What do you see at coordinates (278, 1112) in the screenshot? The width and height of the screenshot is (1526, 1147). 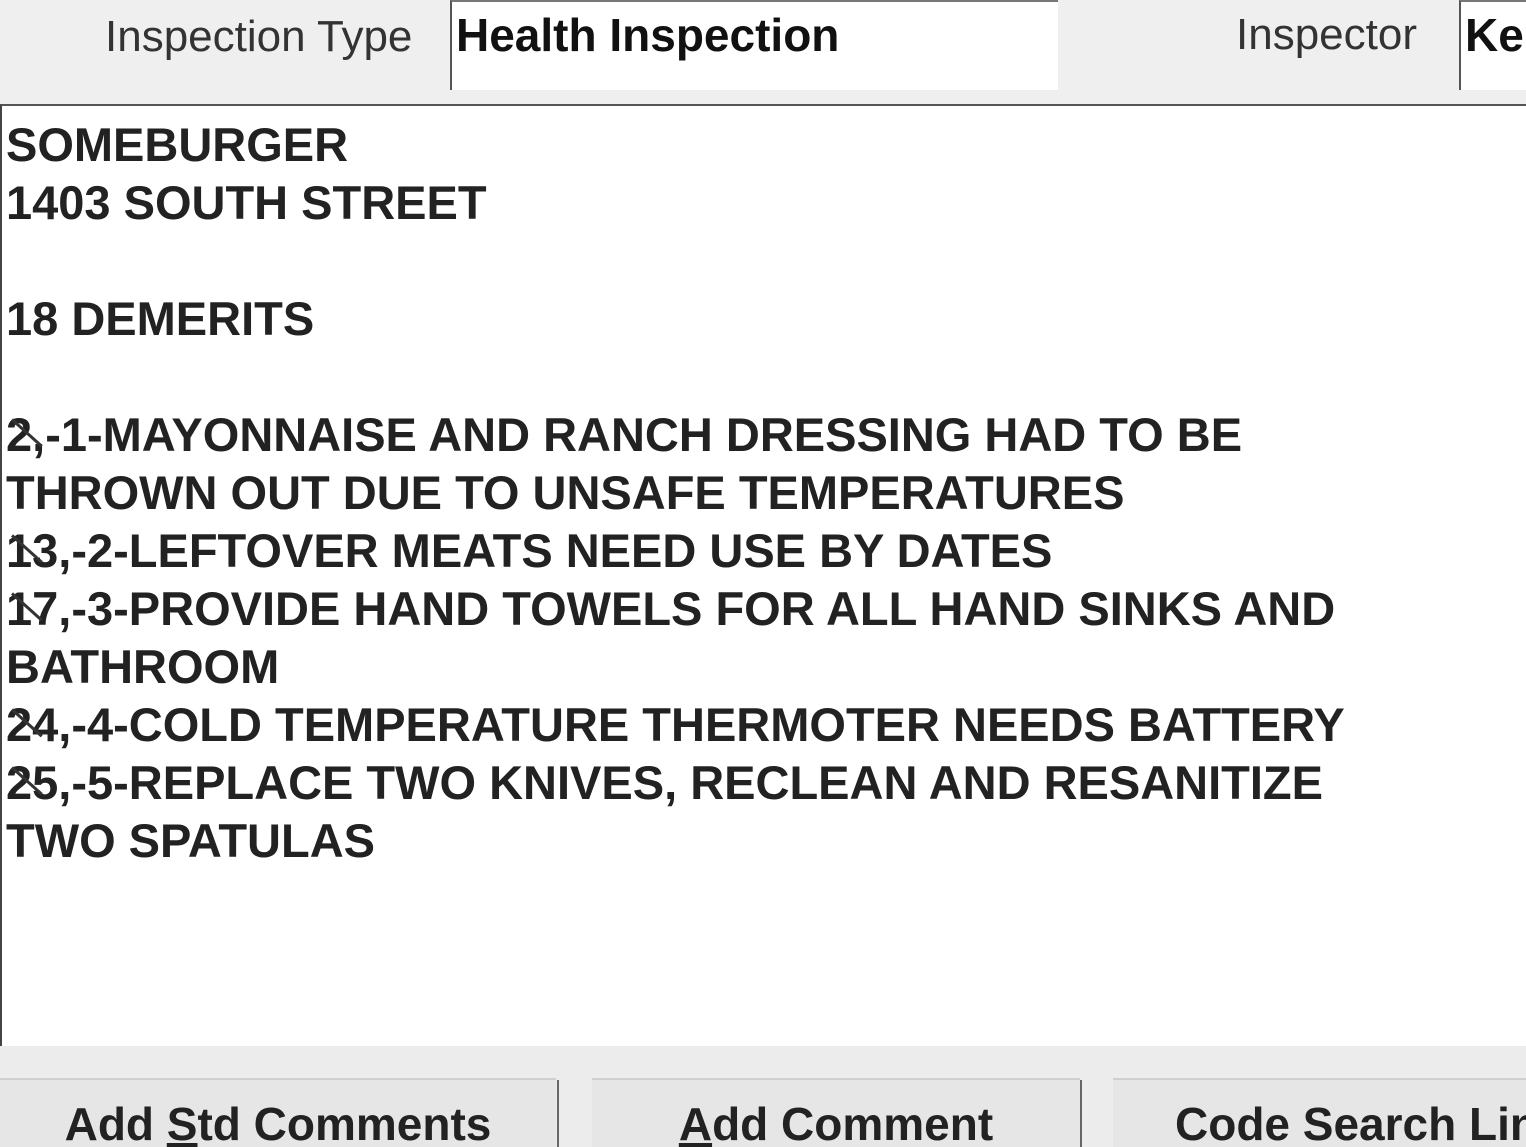 I see `add-std-comments-button: Add Std Comments` at bounding box center [278, 1112].